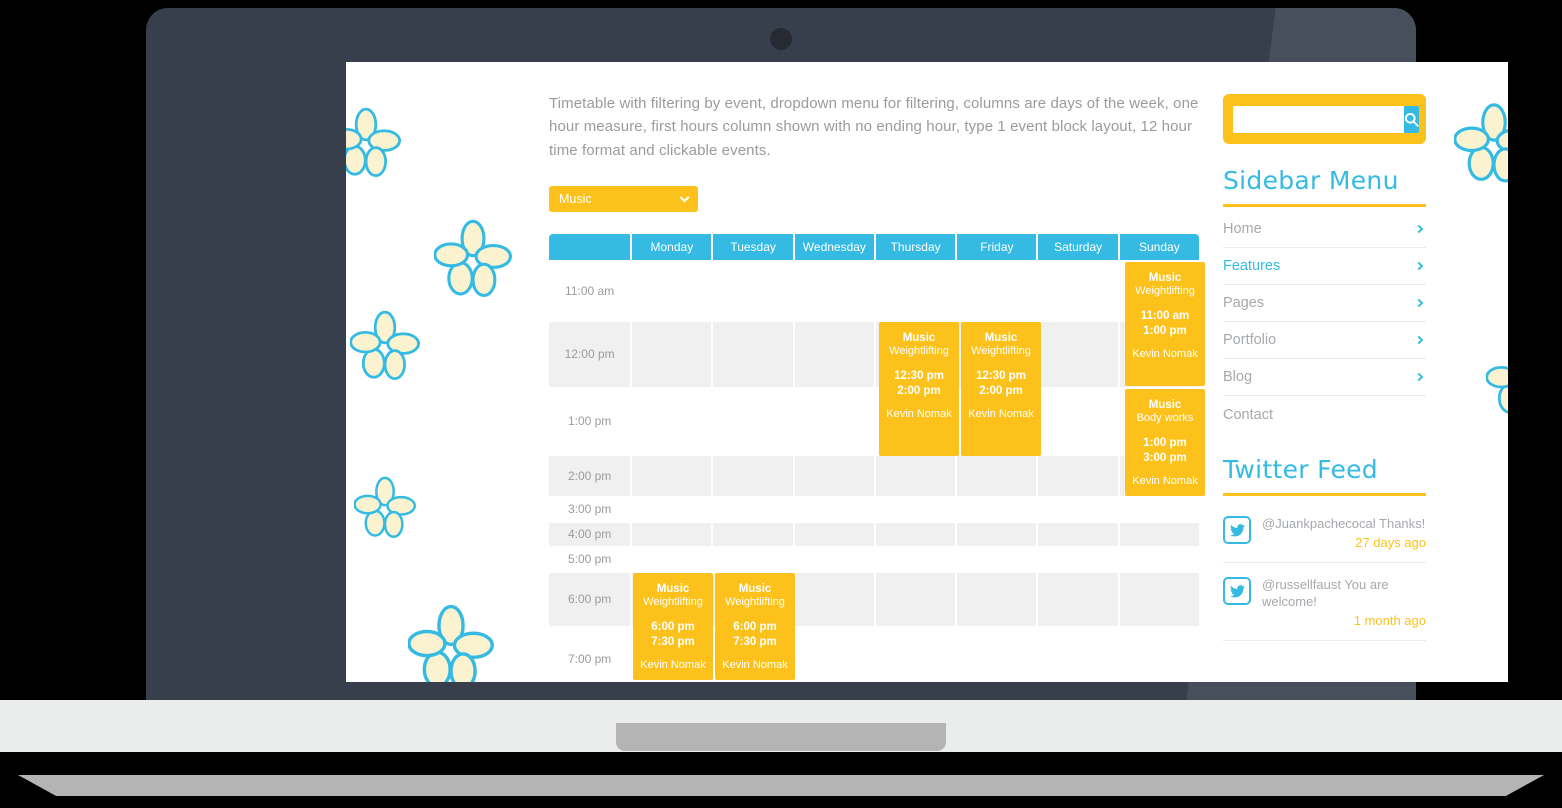 This screenshot has width=1562, height=808. I want to click on sidebar-item-label: Portfolio, so click(1250, 340).